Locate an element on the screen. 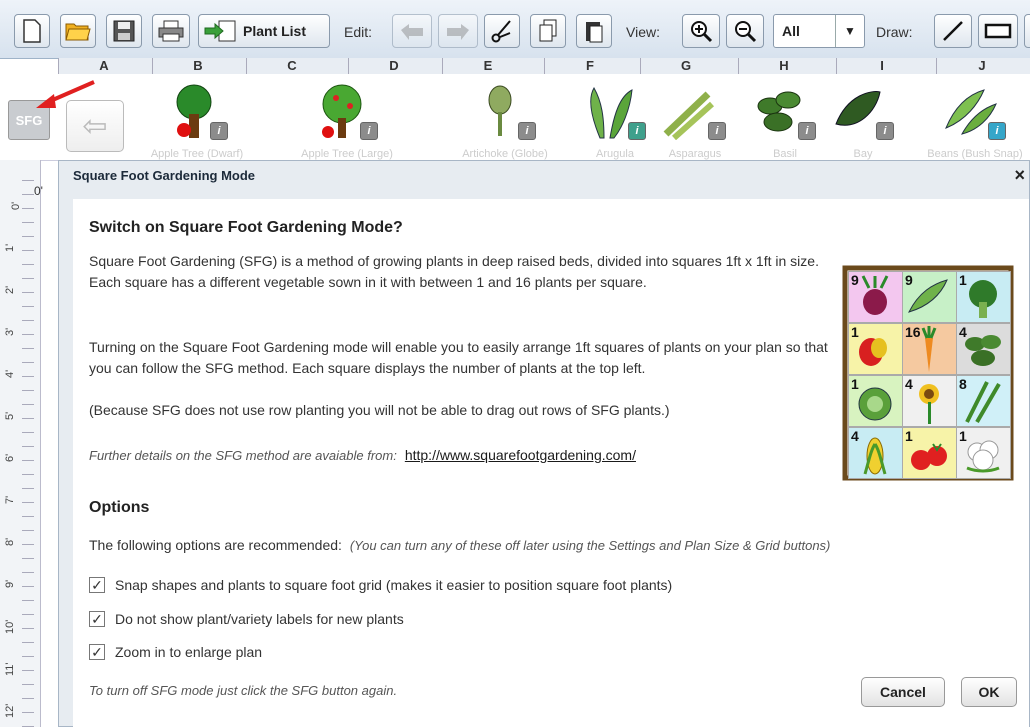 The image size is (1030, 727). printer-icon is located at coordinates (171, 31).